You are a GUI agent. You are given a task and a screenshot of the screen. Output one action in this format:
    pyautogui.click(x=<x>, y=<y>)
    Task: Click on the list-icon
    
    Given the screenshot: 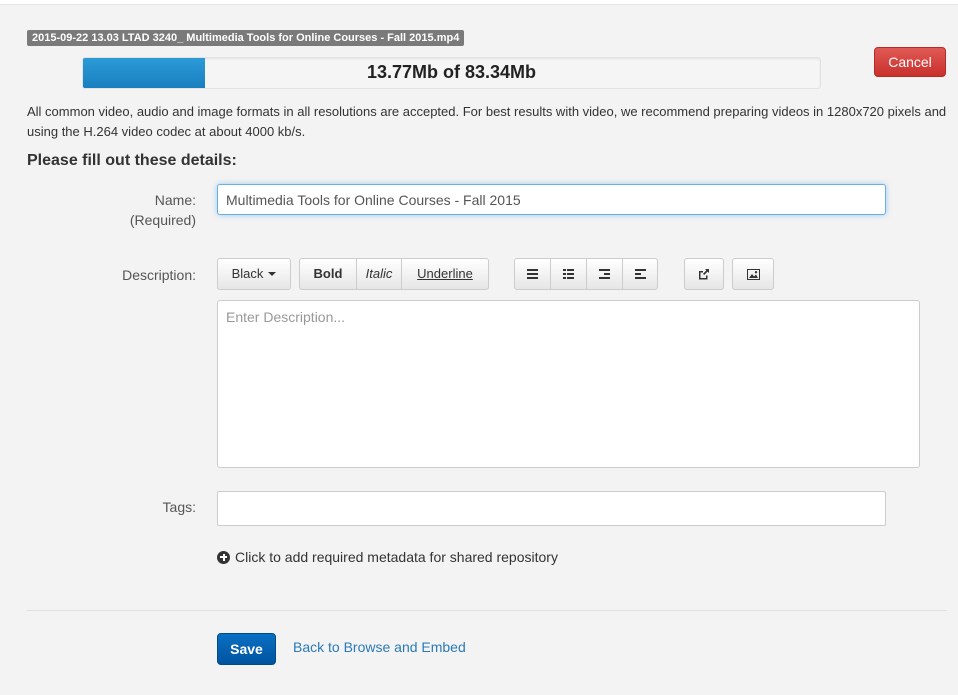 What is the action you would take?
    pyautogui.click(x=532, y=274)
    